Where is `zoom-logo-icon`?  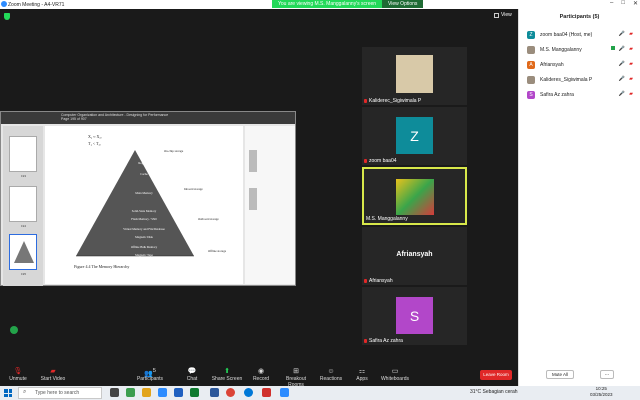
zoom-logo-icon is located at coordinates (4, 4).